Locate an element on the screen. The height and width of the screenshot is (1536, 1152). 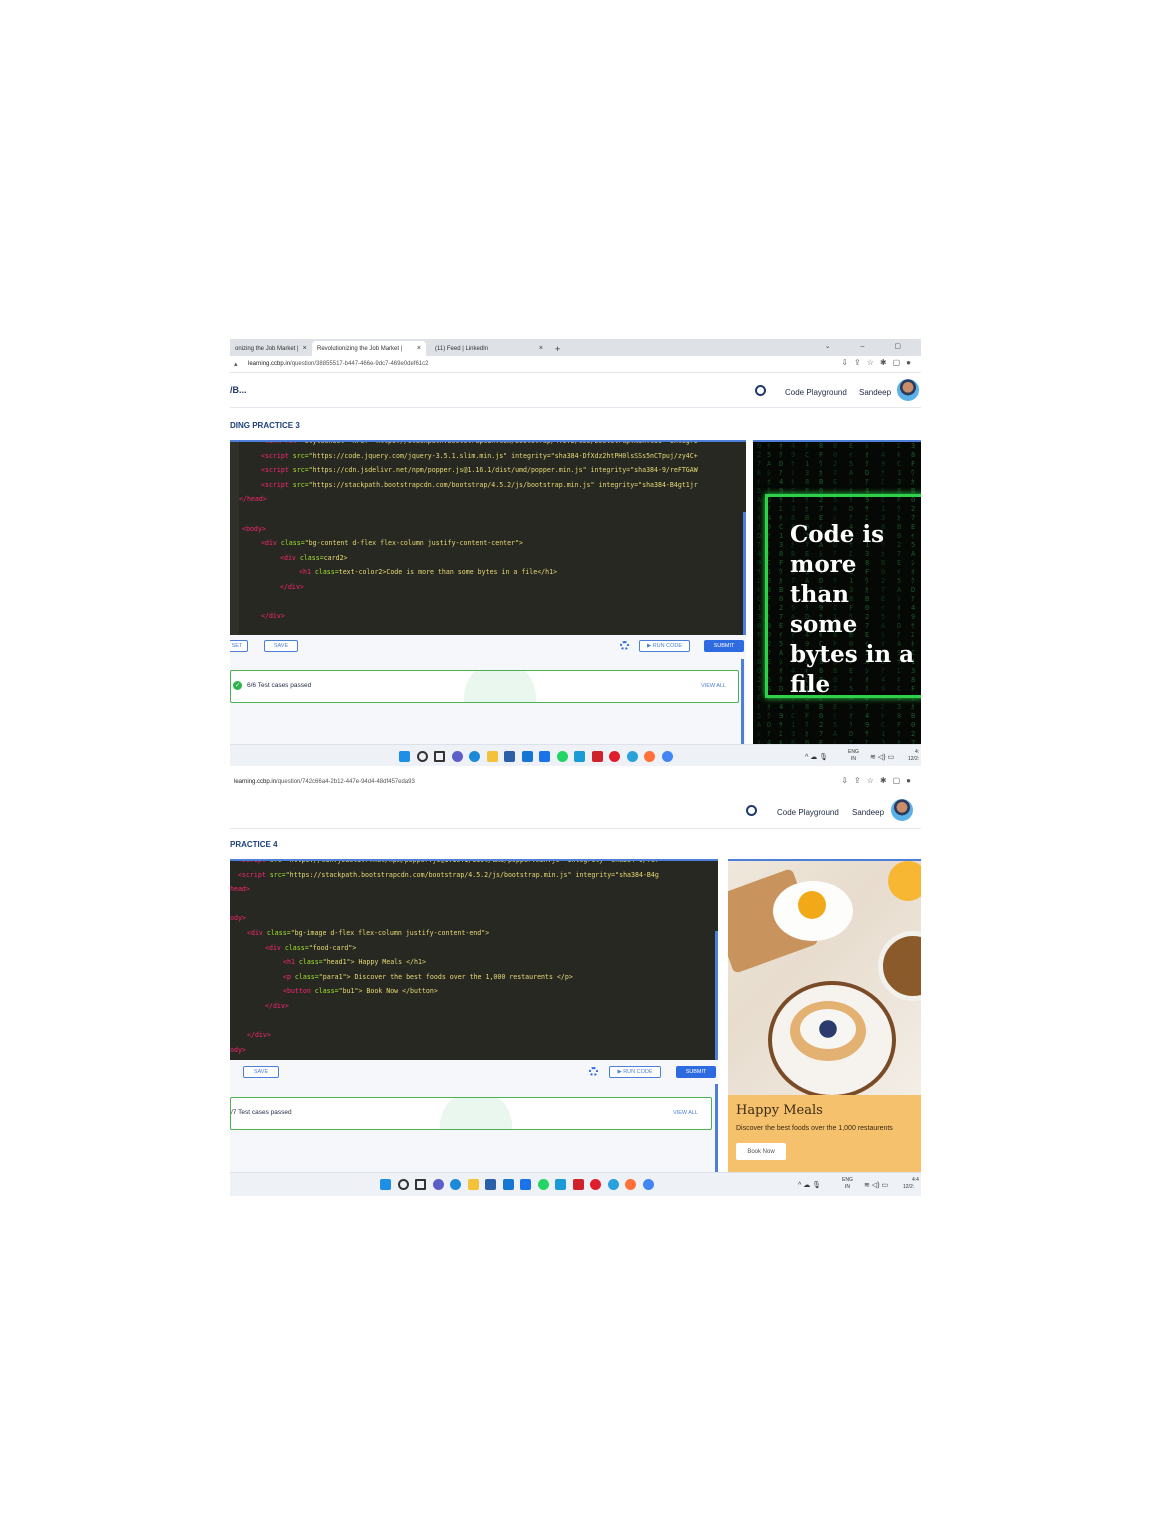
reset-button: SET is located at coordinates (239, 646).